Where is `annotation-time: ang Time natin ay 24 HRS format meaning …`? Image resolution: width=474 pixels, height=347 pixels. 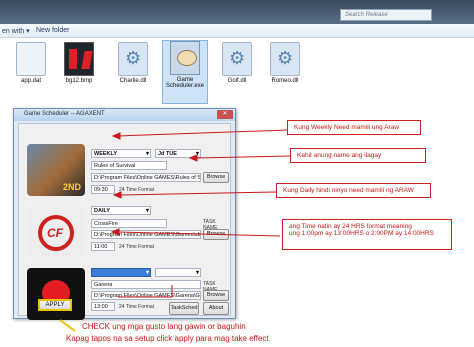 annotation-time: ang Time natin ay 24 HRS format meaning … is located at coordinates (367, 234).